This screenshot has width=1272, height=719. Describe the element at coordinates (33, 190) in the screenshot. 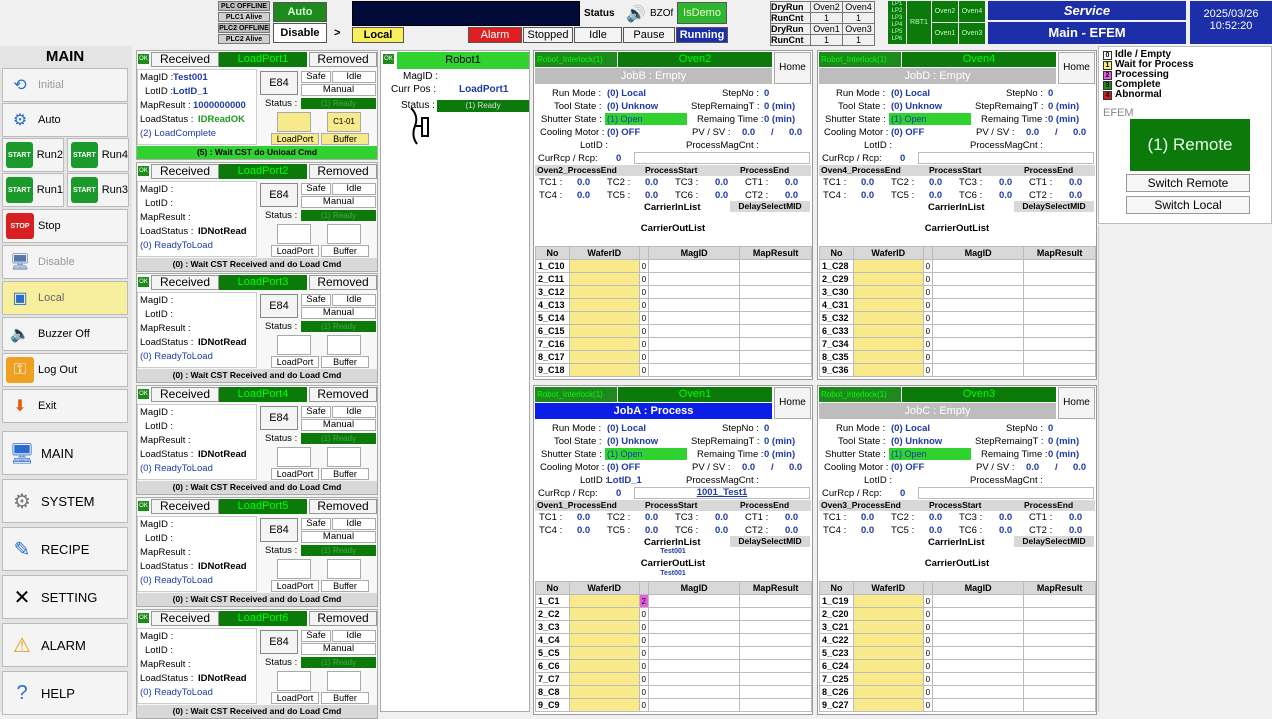

I see `run1-button: START Run1` at that location.